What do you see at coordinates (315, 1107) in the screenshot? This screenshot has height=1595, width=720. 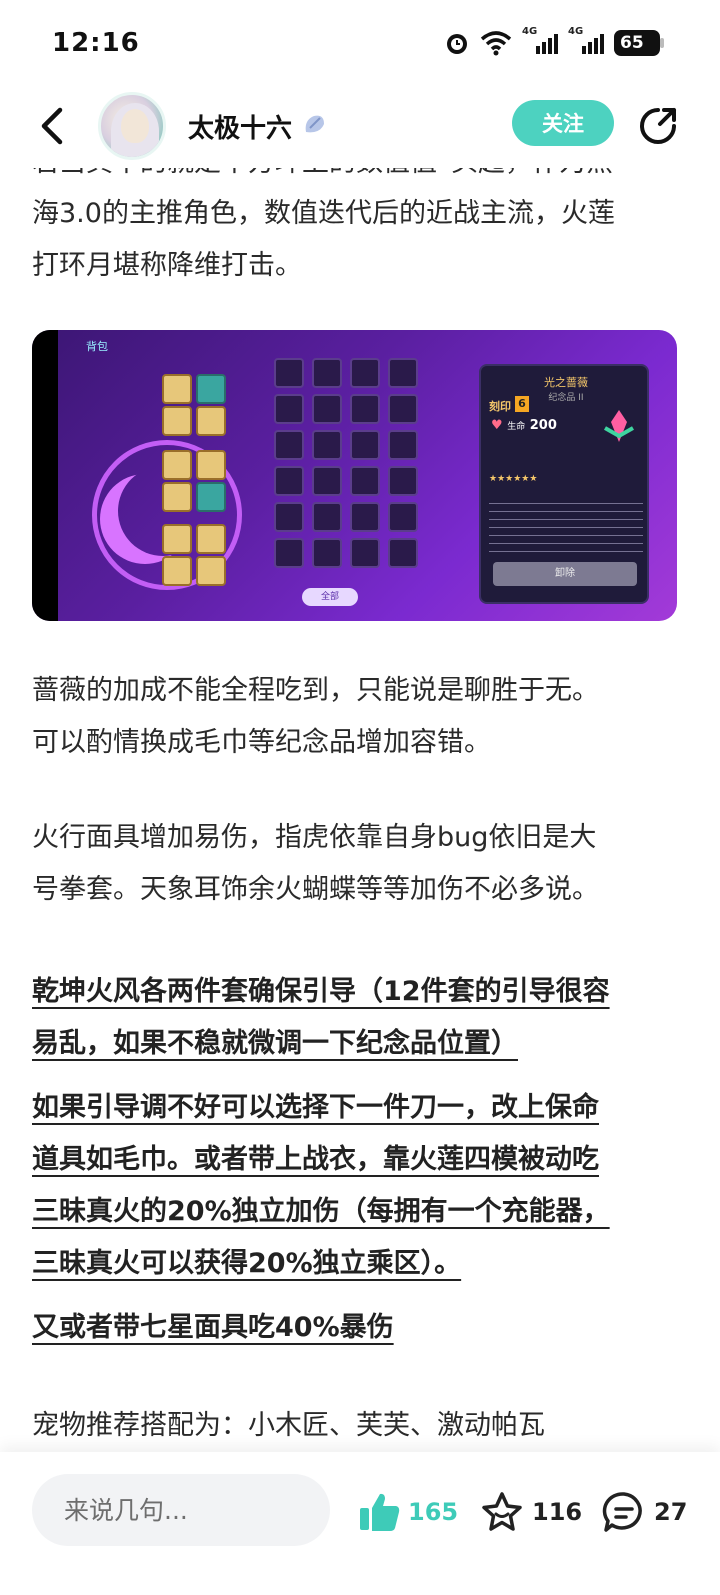 I see `paragraph-line: 如果引导调不好可以选择下一件刀一，改上保命` at bounding box center [315, 1107].